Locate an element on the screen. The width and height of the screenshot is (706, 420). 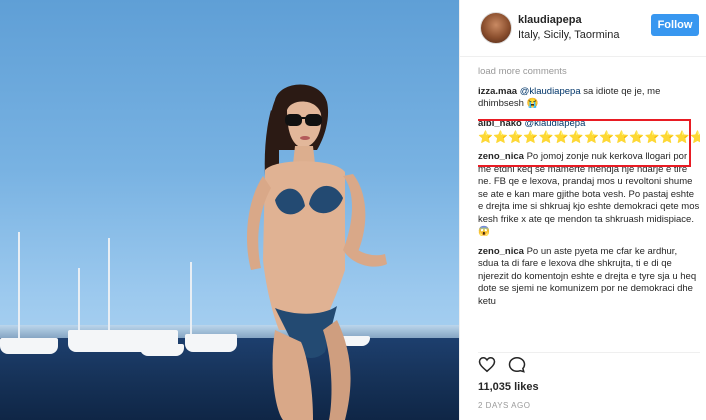
like-count: 11,035 likes is located at coordinates (508, 387).